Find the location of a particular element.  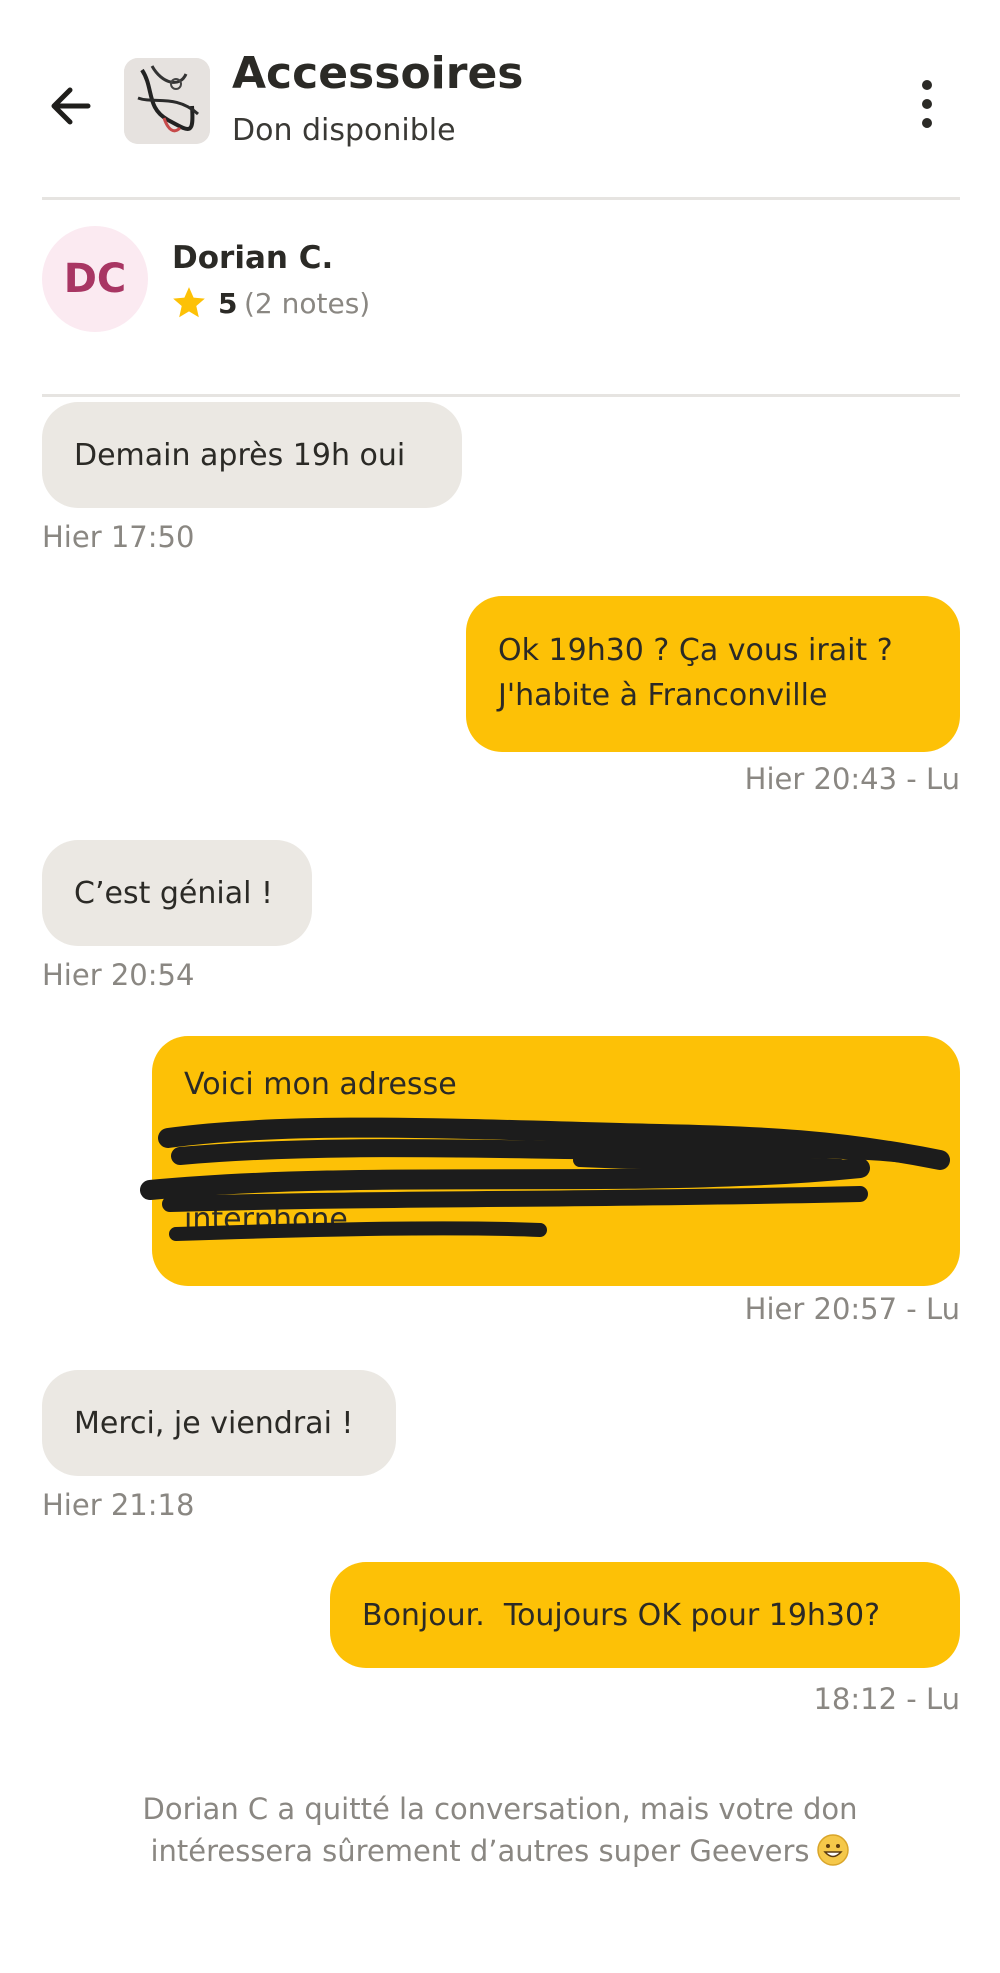

message-incoming: Demain après 19h oui is located at coordinates (252, 455).